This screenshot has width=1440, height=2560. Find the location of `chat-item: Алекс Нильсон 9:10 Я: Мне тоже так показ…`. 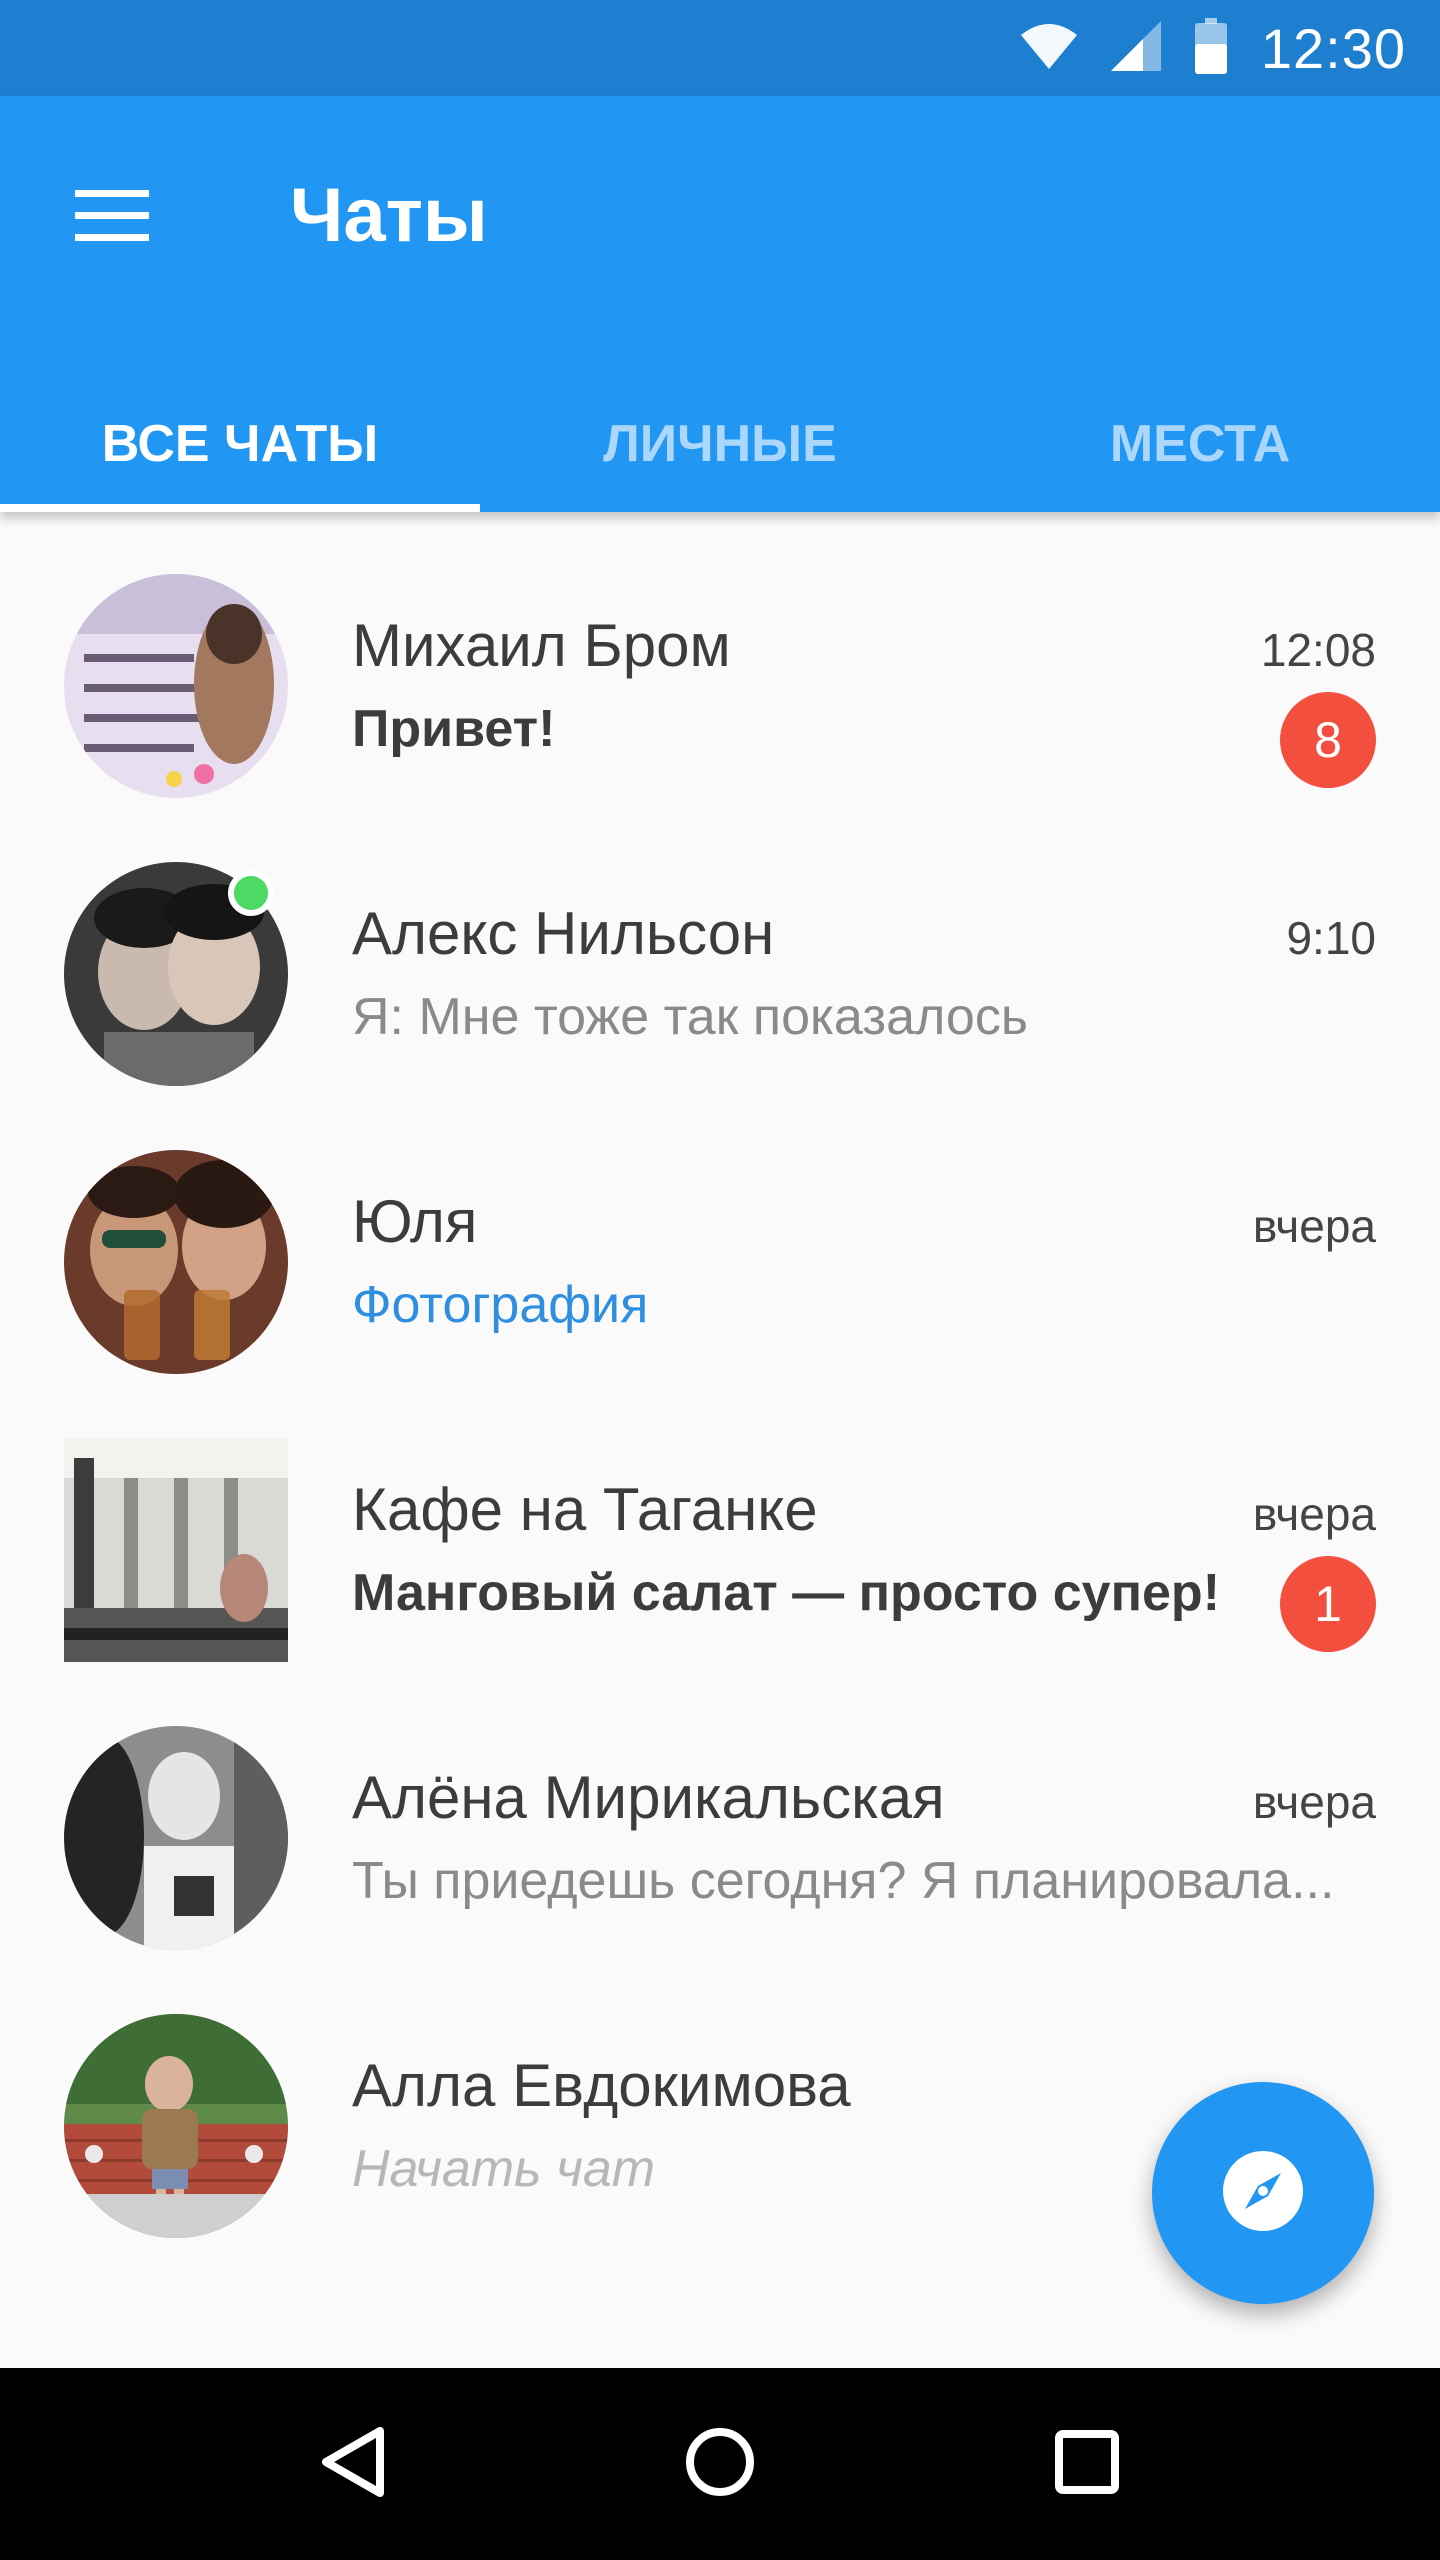

chat-item: Алекс Нильсон 9:10 Я: Мне тоже так показ… is located at coordinates (720, 944).